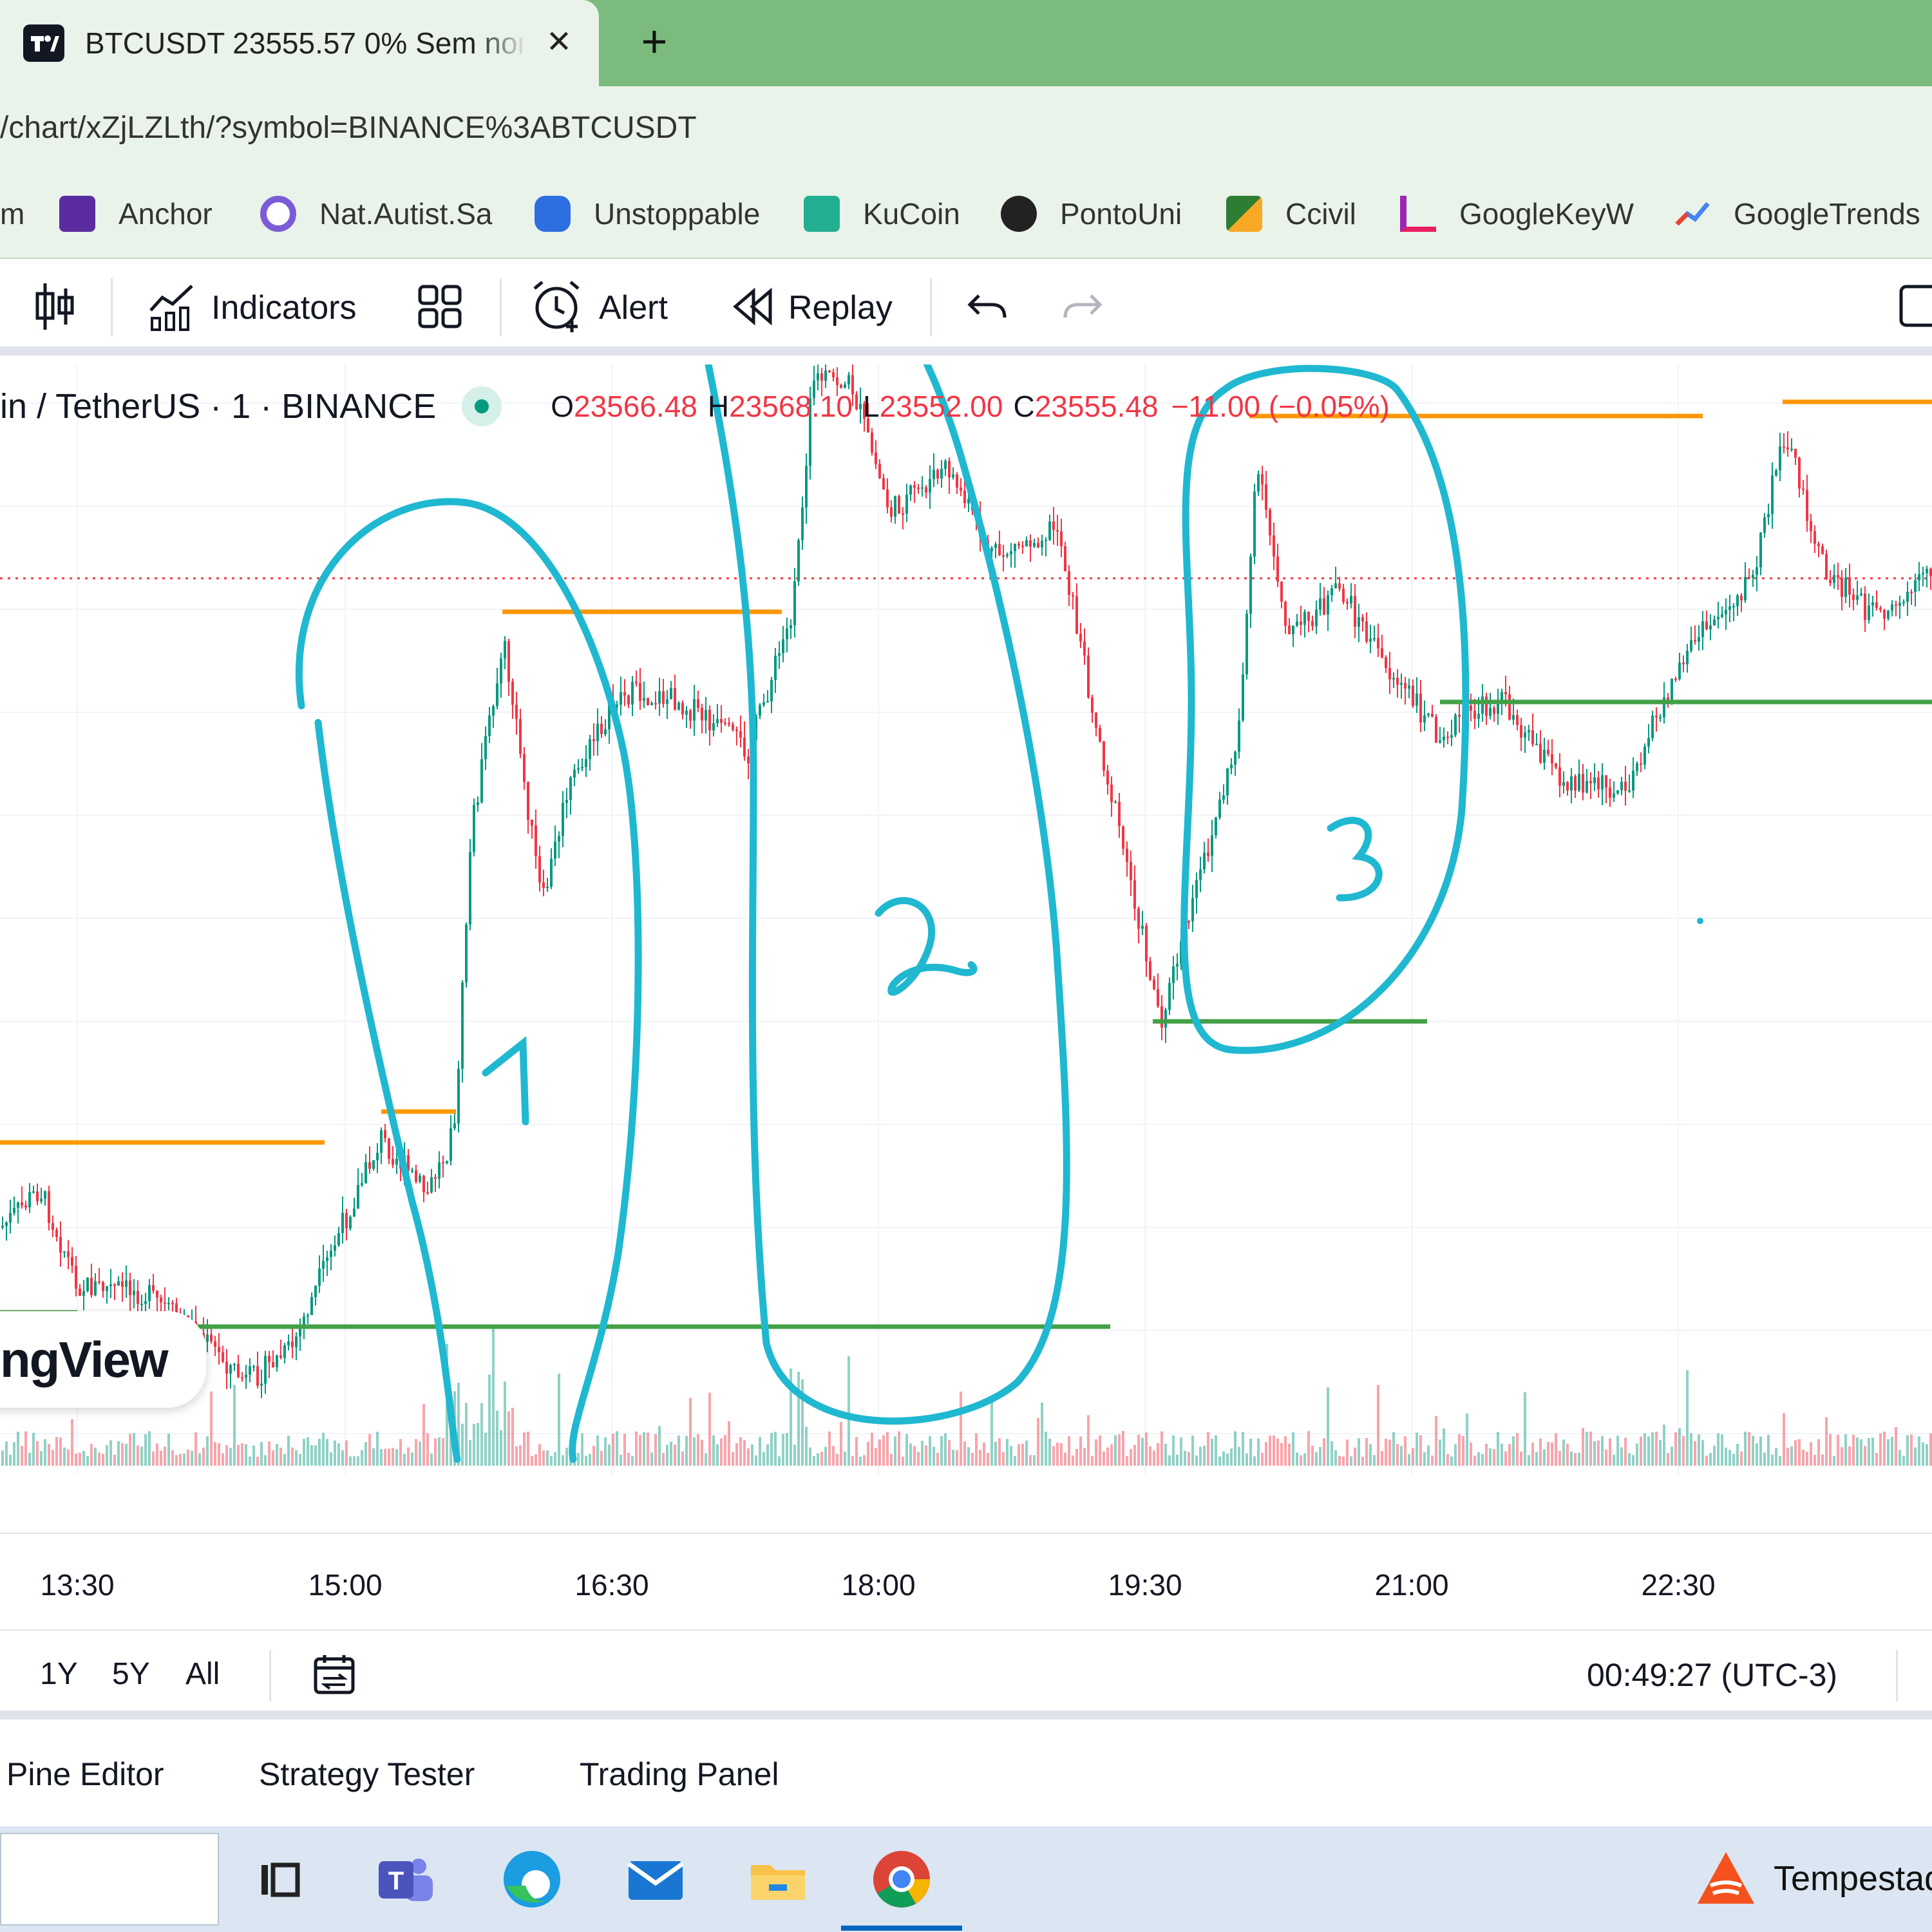  Describe the element at coordinates (1083, 308) in the screenshot. I see `redo-button` at that location.